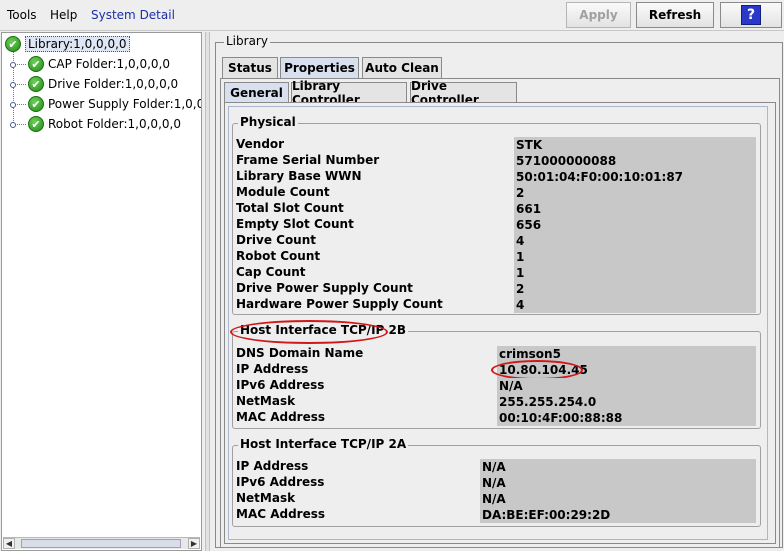  I want to click on field-label: DNS Domain Name, so click(300, 353).